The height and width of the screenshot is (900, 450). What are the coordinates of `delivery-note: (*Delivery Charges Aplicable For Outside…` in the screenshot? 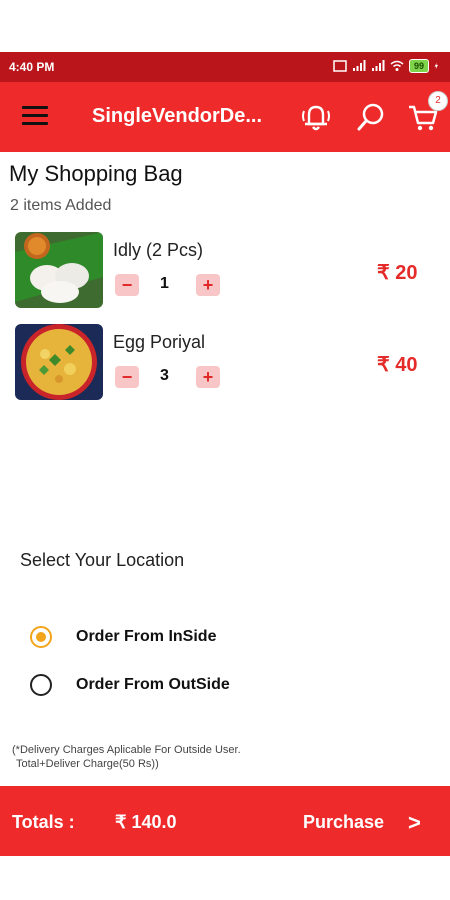 It's located at (126, 757).